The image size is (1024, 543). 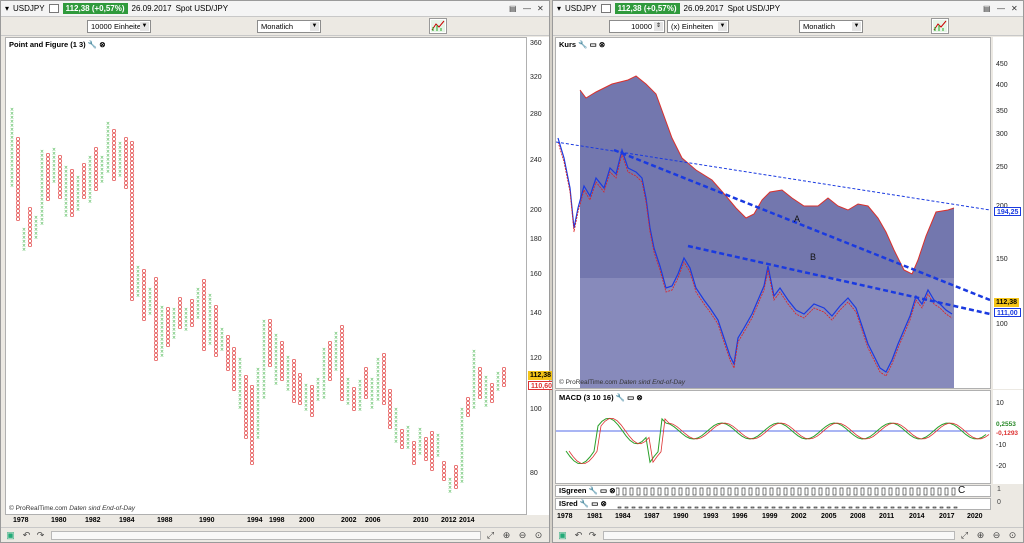 I want to click on y-tick: 180, so click(x=536, y=239).